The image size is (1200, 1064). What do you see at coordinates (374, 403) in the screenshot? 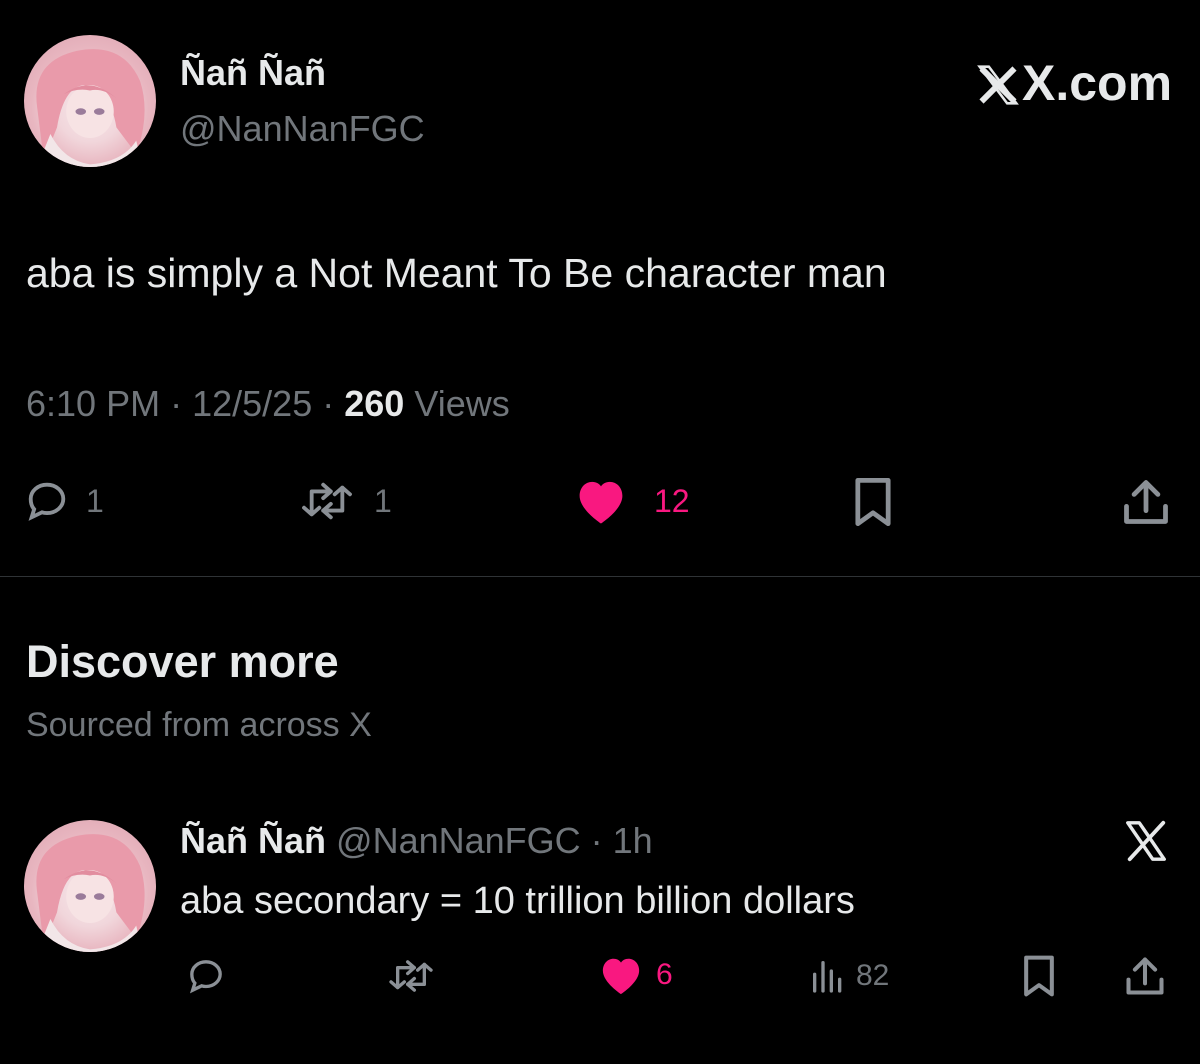
I see `views-count: 260` at bounding box center [374, 403].